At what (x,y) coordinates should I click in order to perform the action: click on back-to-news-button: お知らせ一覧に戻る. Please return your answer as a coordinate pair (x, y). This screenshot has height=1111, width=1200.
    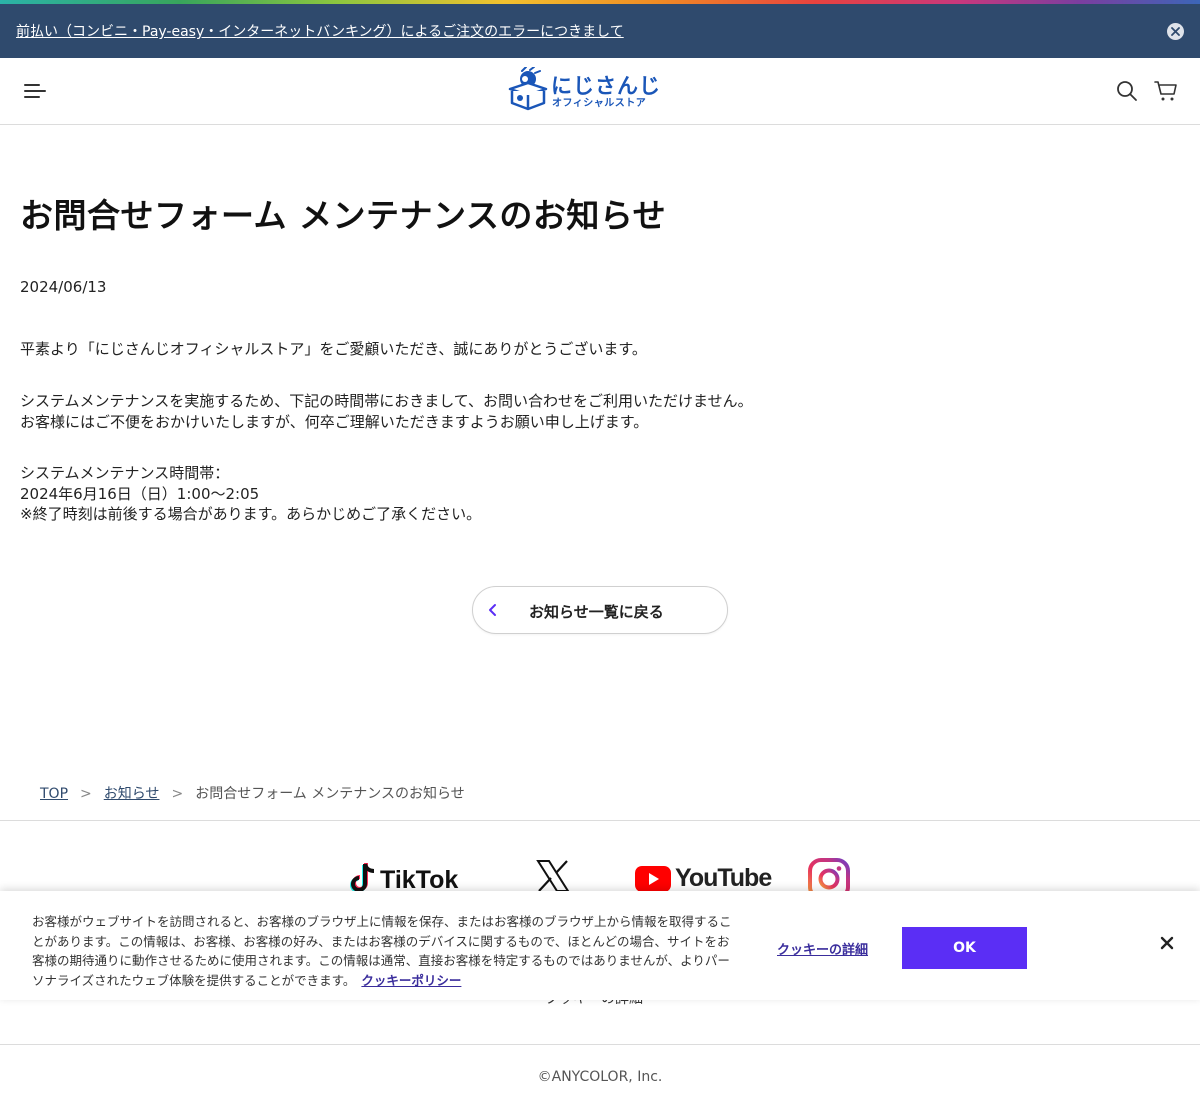
    Looking at the image, I should click on (600, 610).